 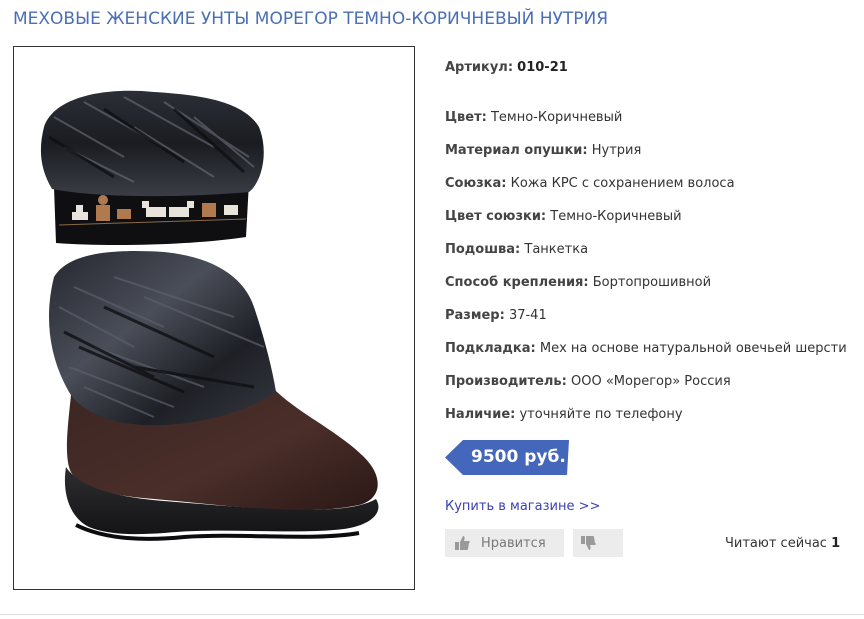 I want to click on property-availability: Наличие: уточняйте по телефону, so click(x=564, y=414).